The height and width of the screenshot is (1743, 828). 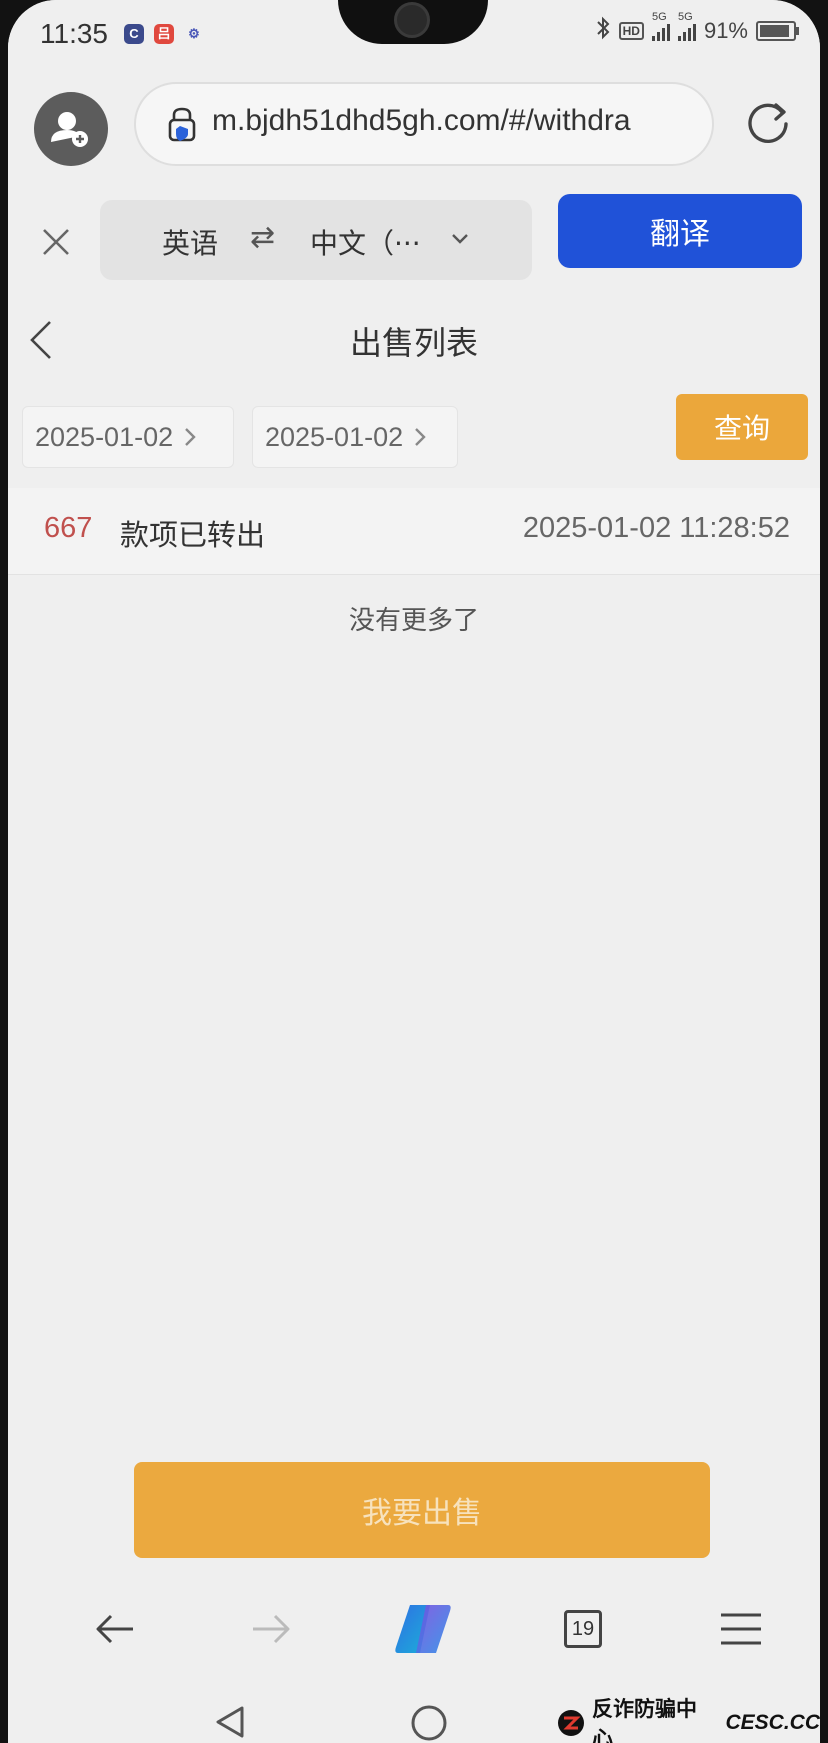 What do you see at coordinates (71, 129) in the screenshot?
I see `profile-add-icon` at bounding box center [71, 129].